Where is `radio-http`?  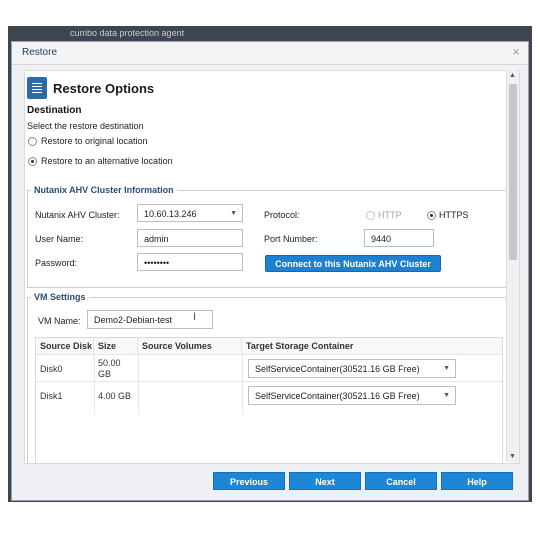
radio-http is located at coordinates (370, 215).